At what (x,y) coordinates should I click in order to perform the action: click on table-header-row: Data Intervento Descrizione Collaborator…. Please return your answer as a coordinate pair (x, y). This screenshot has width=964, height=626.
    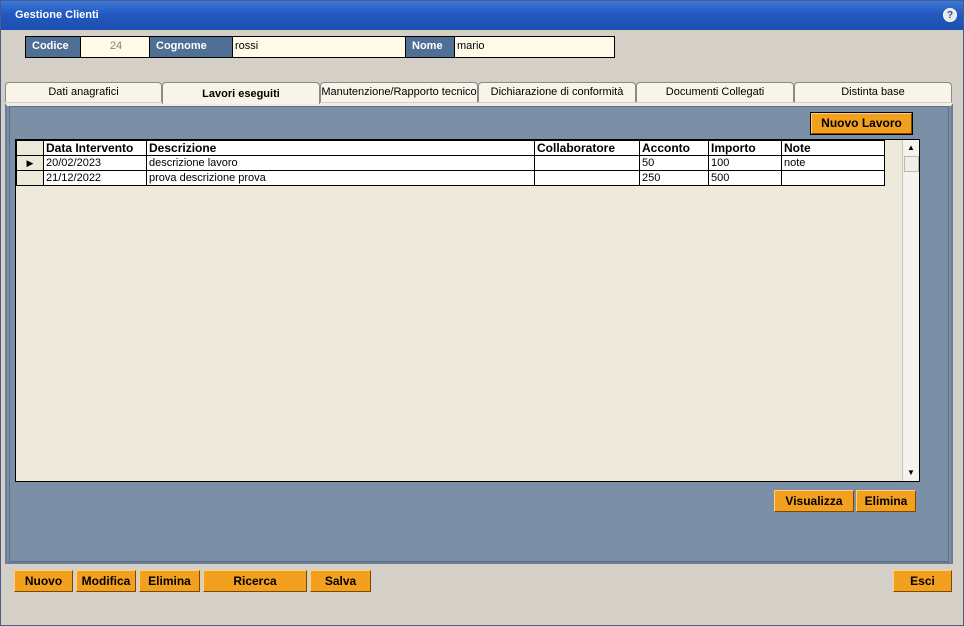
    Looking at the image, I should click on (450, 148).